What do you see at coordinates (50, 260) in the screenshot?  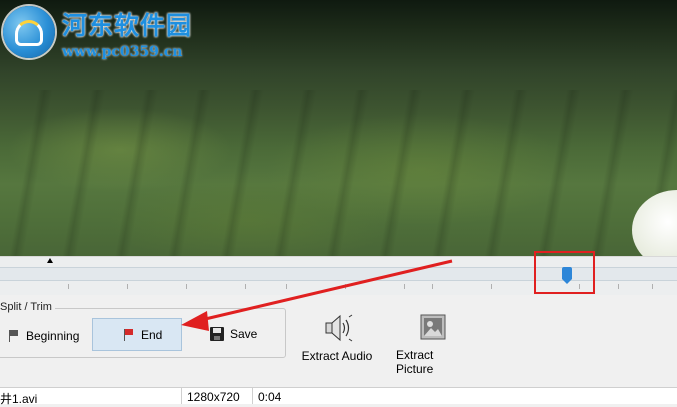 I see `start-marker-icon` at bounding box center [50, 260].